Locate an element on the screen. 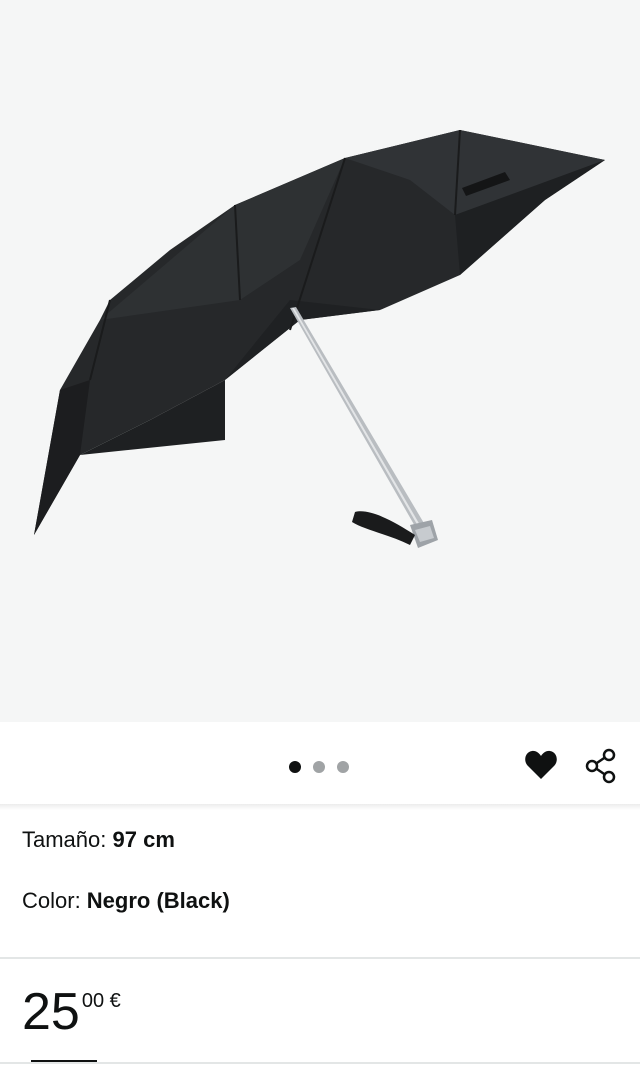 The height and width of the screenshot is (1065, 640). section-divider is located at coordinates (320, 958).